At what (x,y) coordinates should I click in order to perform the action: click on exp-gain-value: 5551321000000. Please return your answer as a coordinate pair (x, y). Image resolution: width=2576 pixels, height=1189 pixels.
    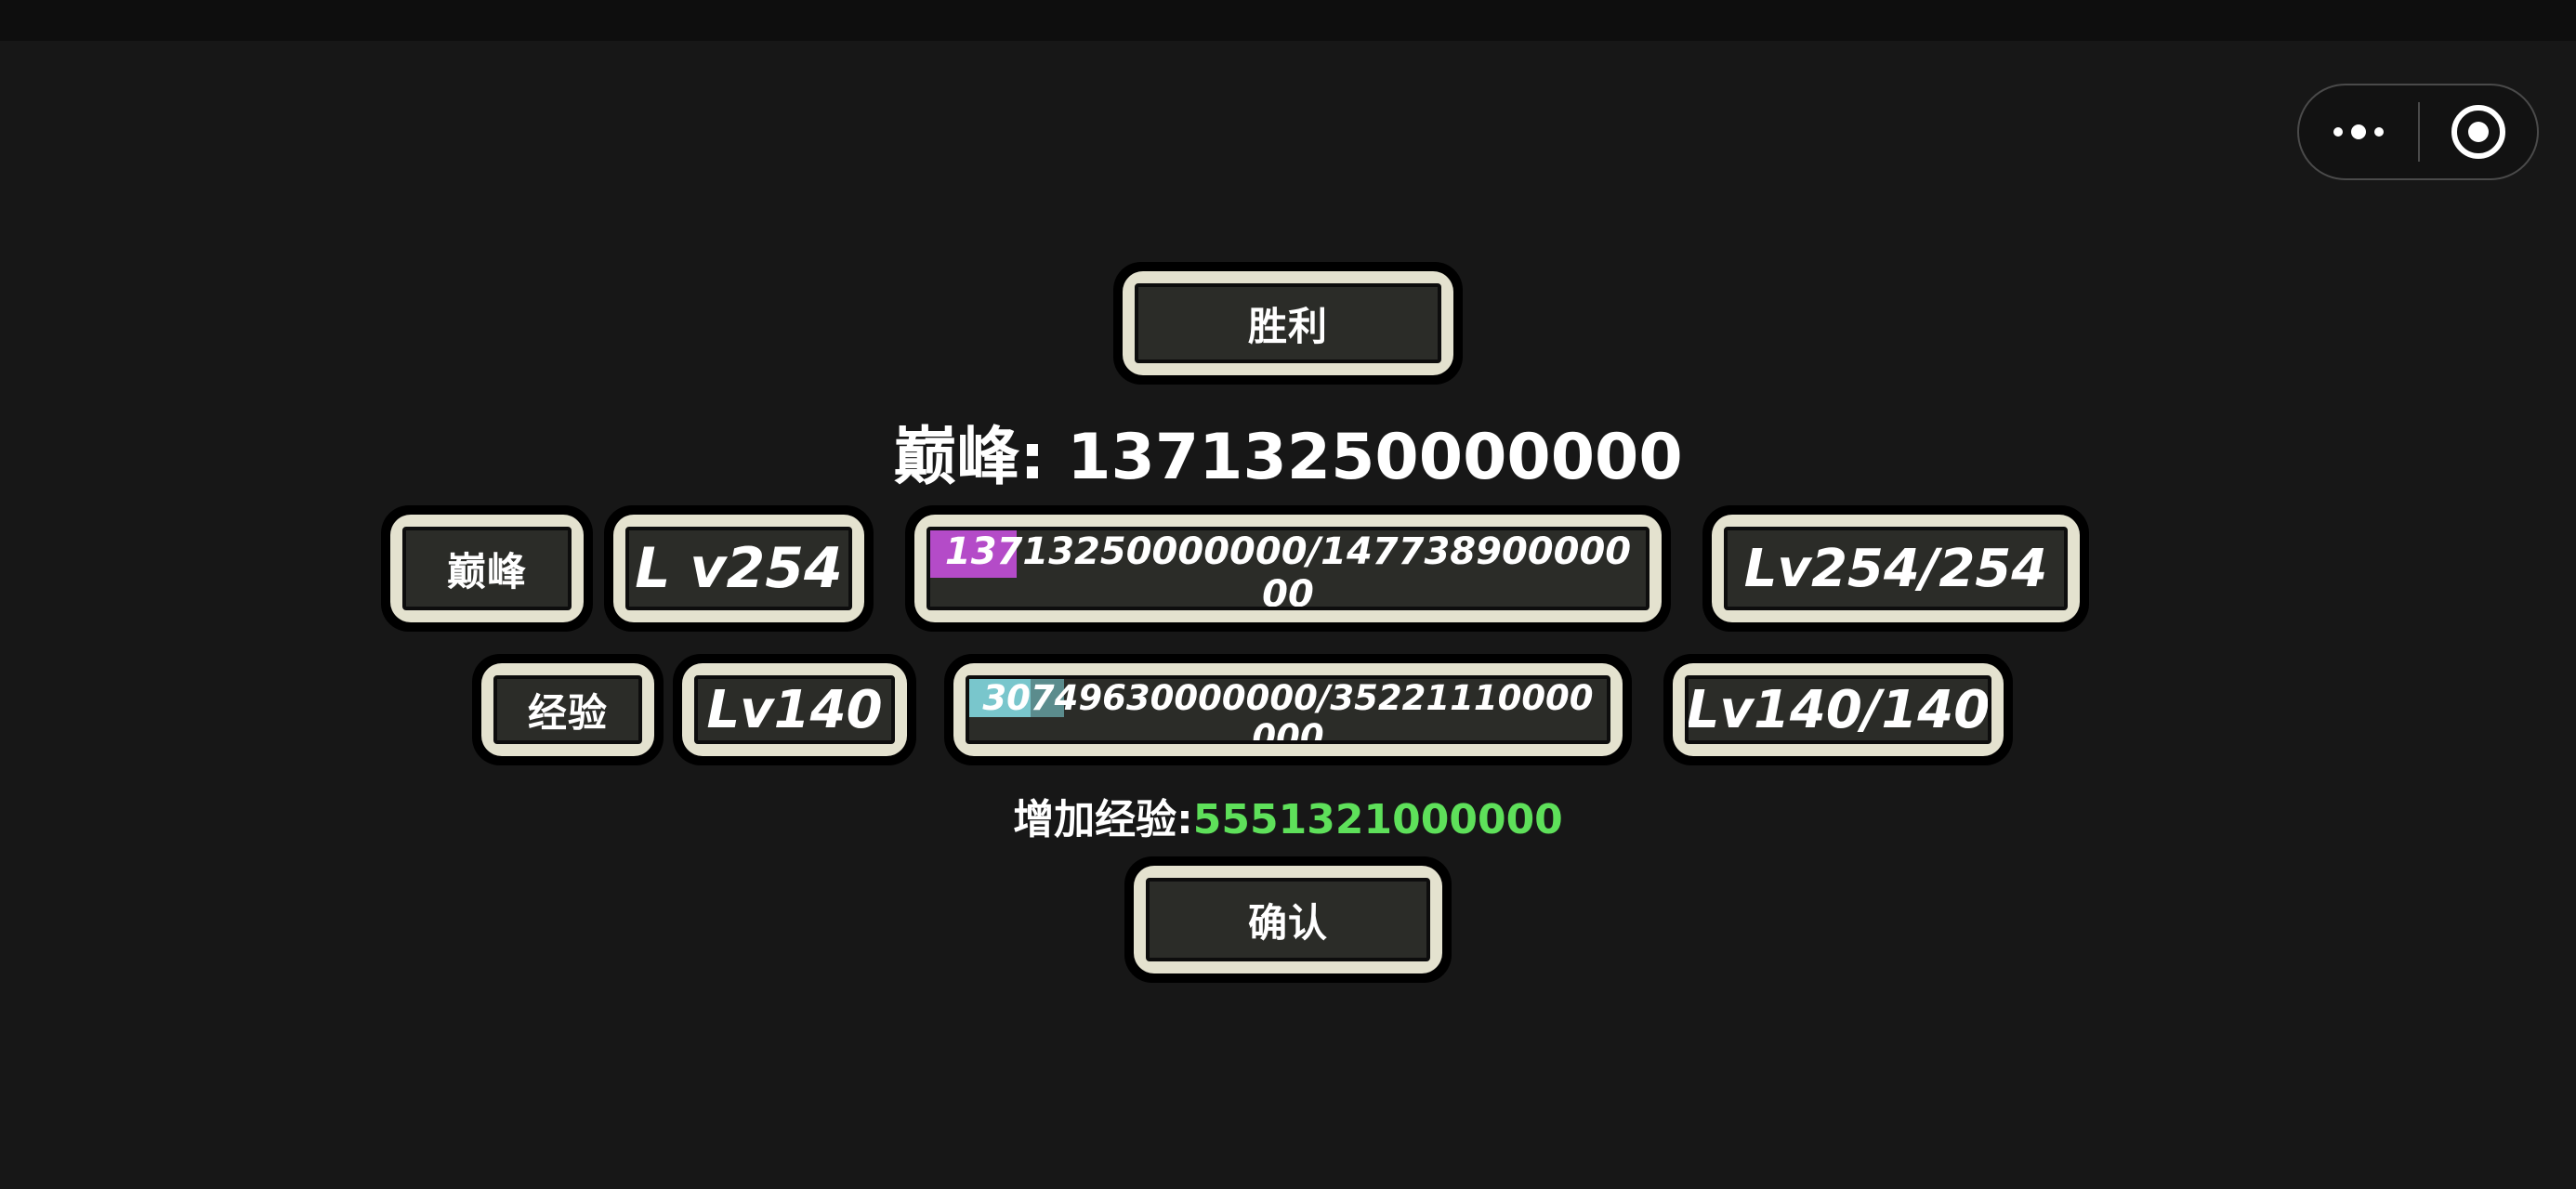
    Looking at the image, I should click on (1377, 819).